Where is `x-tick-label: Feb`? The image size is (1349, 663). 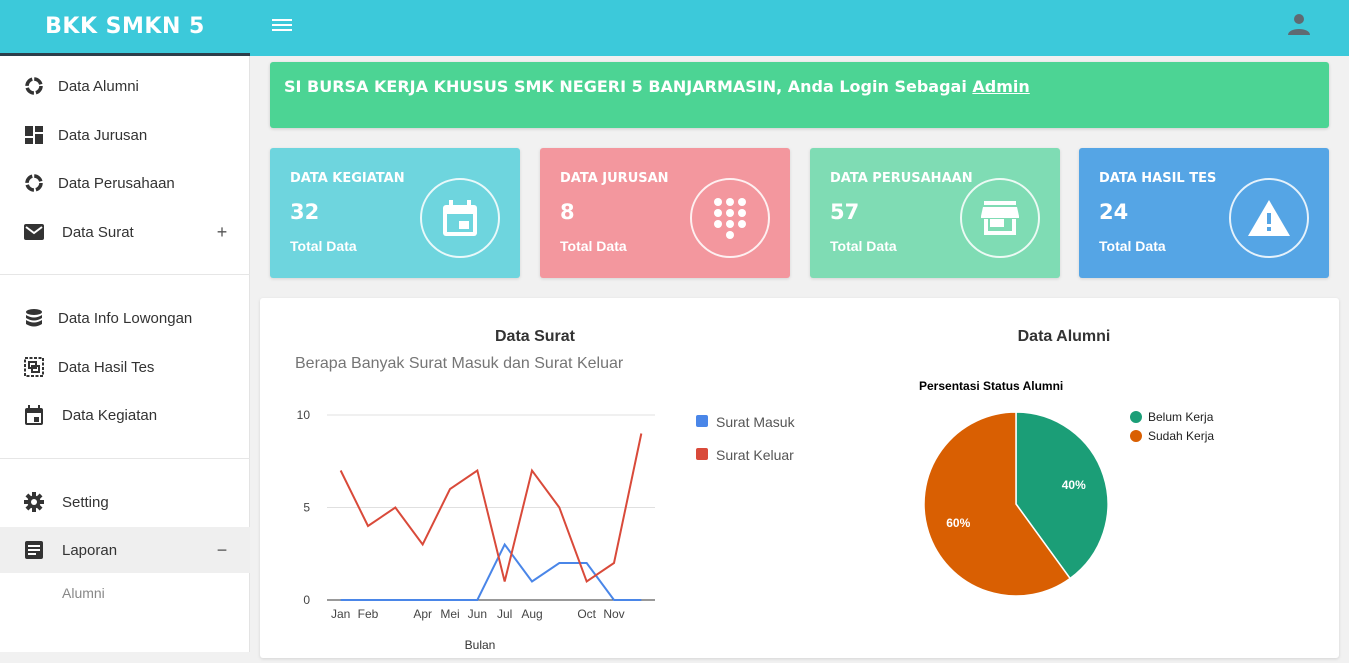 x-tick-label: Feb is located at coordinates (368, 614).